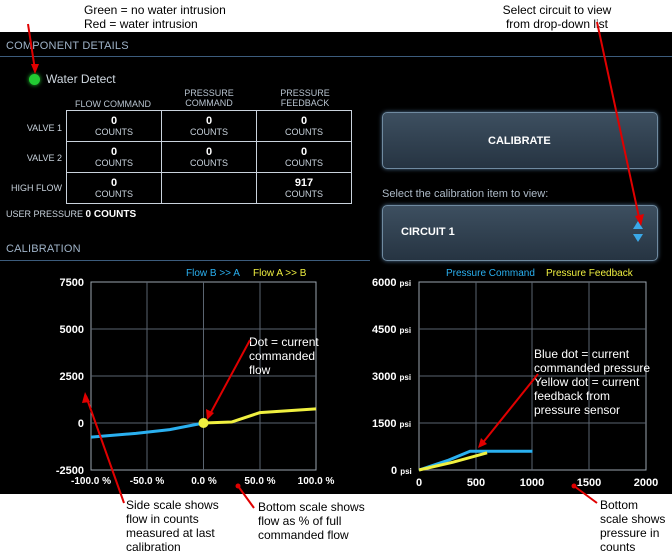 This screenshot has width=672, height=557. What do you see at coordinates (316, 481) in the screenshot?
I see `flow-x-tick: 100.0 %` at bounding box center [316, 481].